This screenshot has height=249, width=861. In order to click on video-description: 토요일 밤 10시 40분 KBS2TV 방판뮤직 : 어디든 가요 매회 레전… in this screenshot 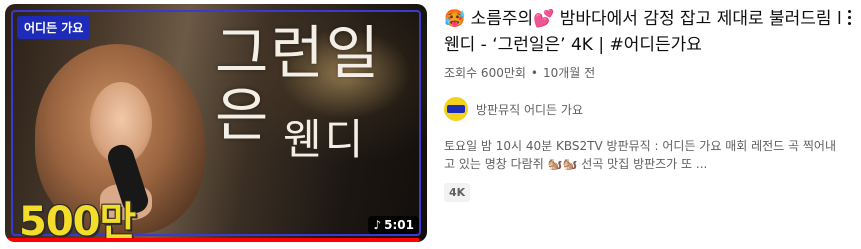, I will do `click(640, 155)`.